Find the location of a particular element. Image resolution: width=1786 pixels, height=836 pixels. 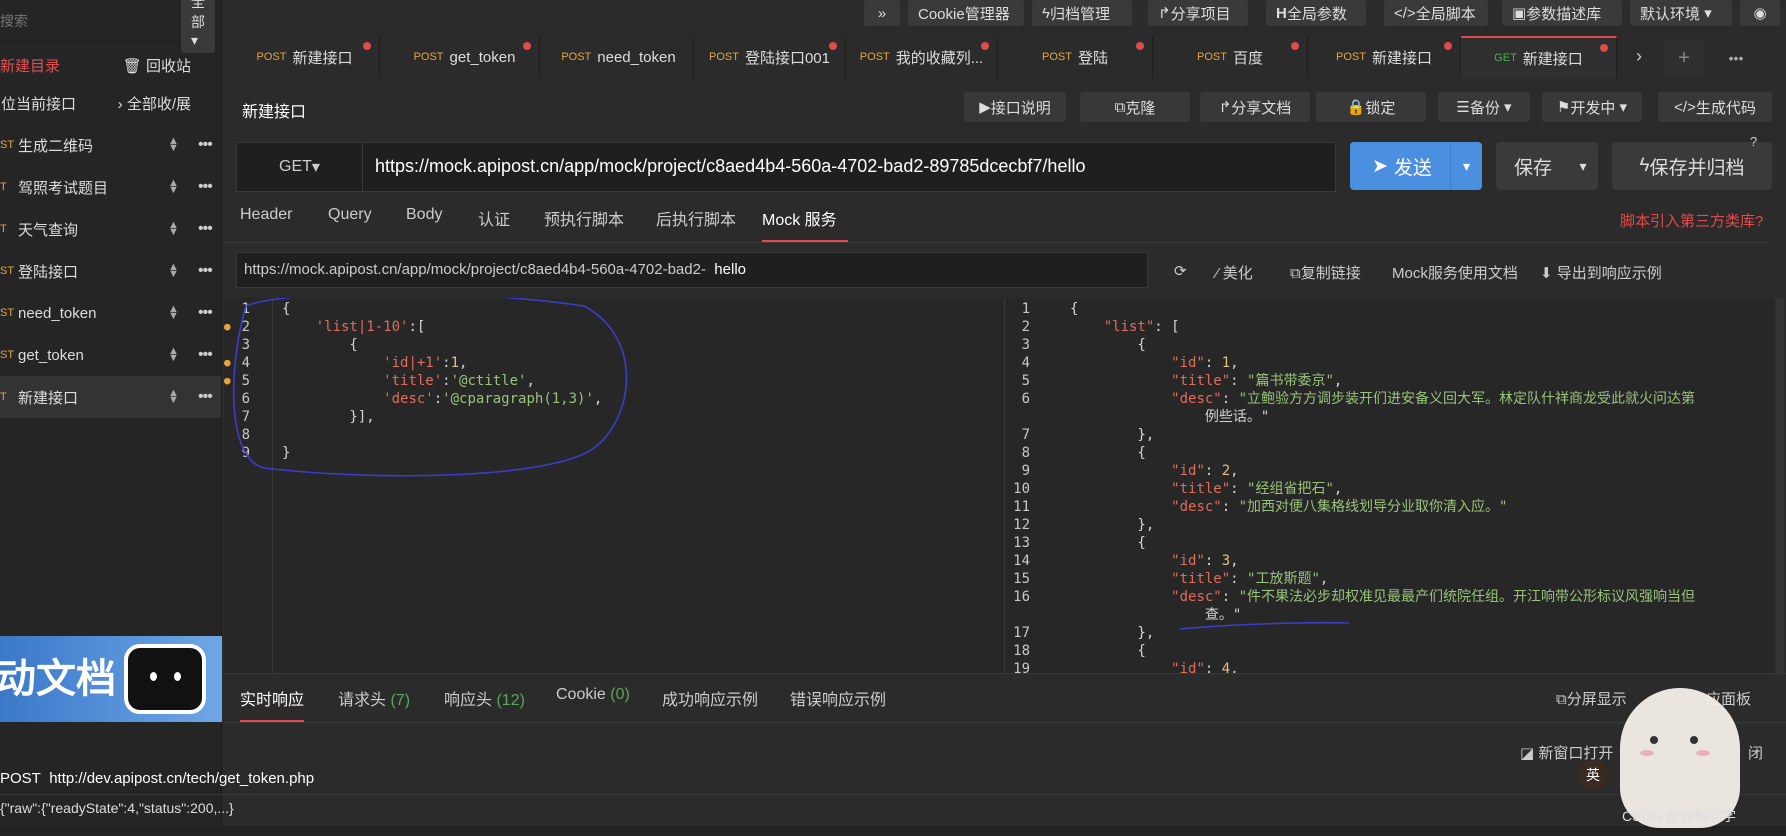

tab-cookie: Cookie (0) is located at coordinates (593, 704).